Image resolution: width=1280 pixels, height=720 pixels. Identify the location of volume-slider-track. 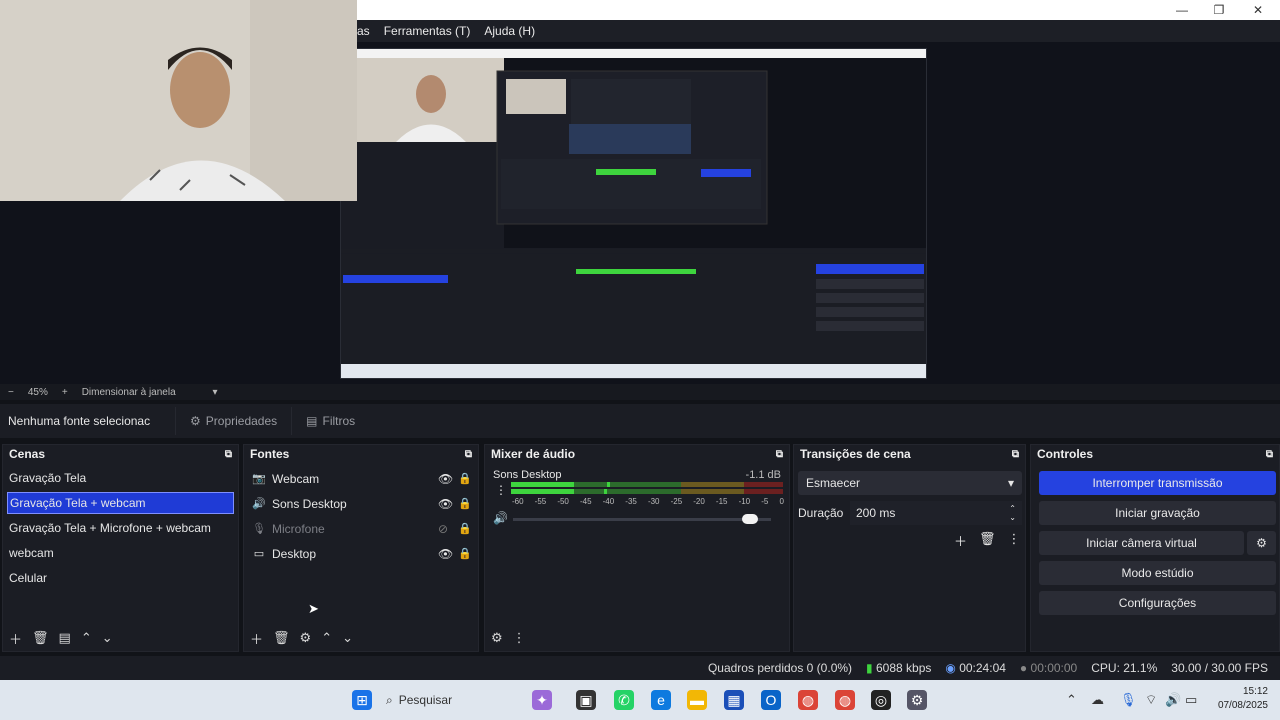
(642, 519).